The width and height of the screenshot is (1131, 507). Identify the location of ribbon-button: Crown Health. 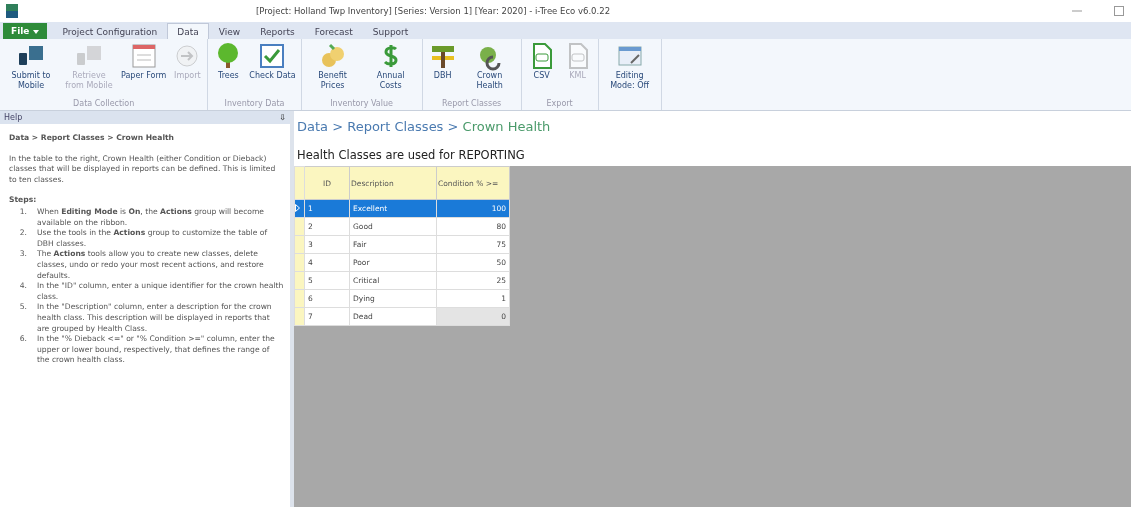
(489, 70).